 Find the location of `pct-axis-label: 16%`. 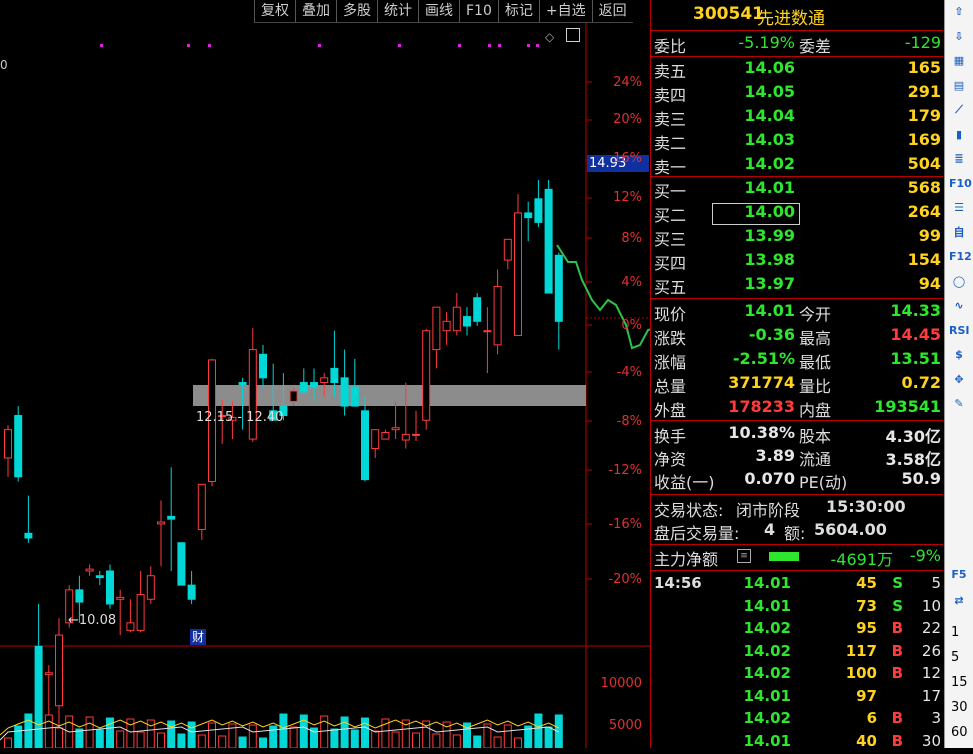

pct-axis-label: 16% is located at coordinates (627, 158).